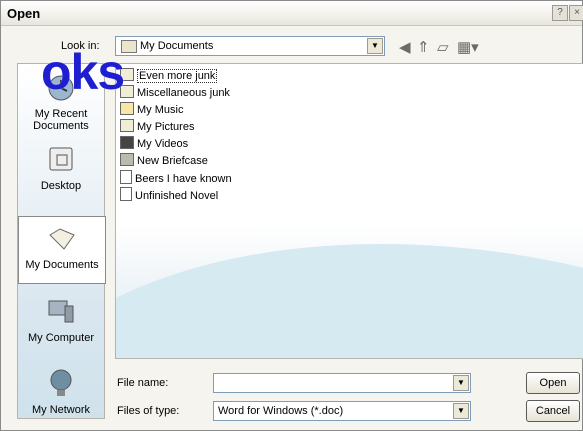  What do you see at coordinates (250, 46) in the screenshot?
I see `look-in-dropdown: My Documents ▼` at bounding box center [250, 46].